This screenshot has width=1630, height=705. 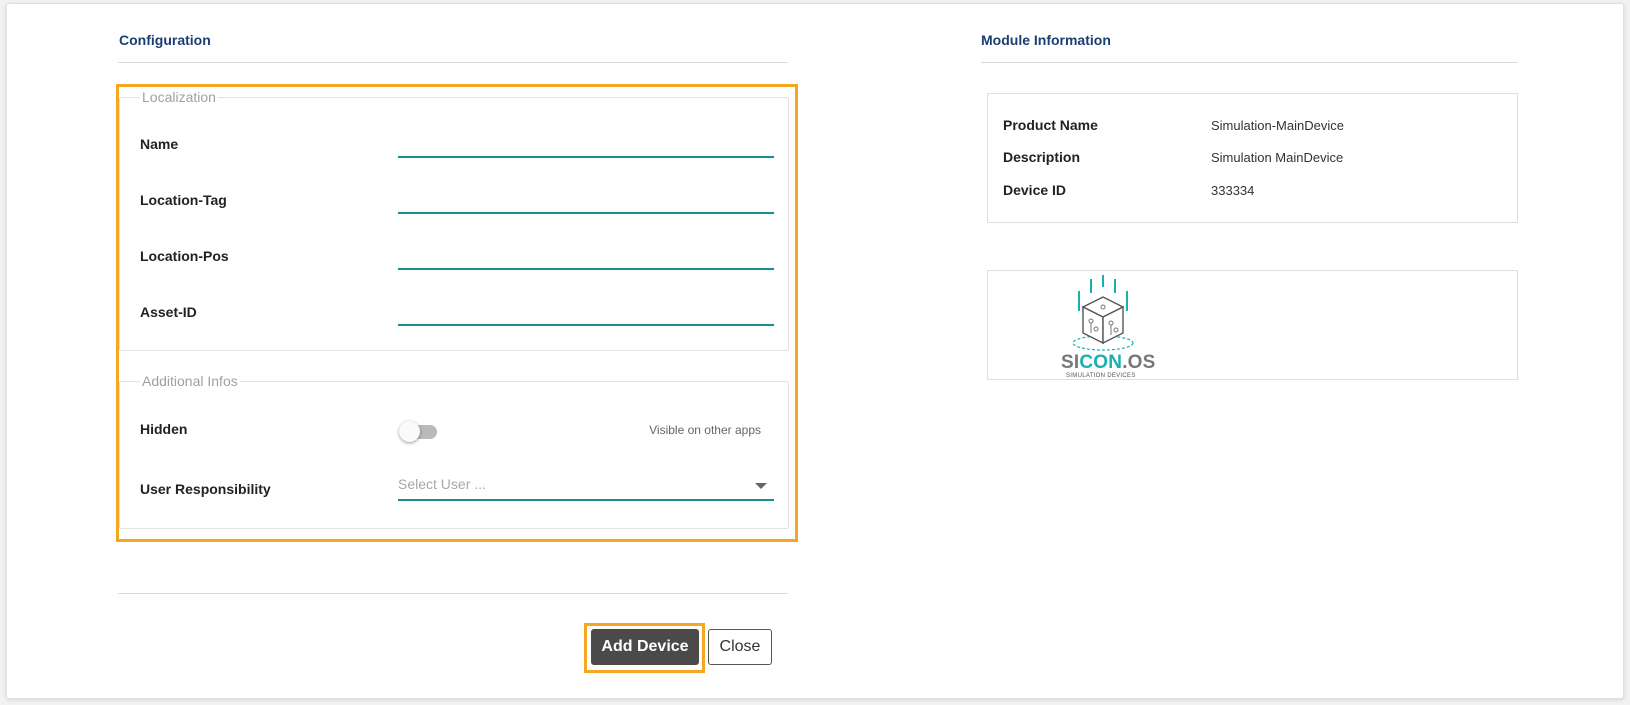 What do you see at coordinates (740, 647) in the screenshot?
I see `close-button: Close` at bounding box center [740, 647].